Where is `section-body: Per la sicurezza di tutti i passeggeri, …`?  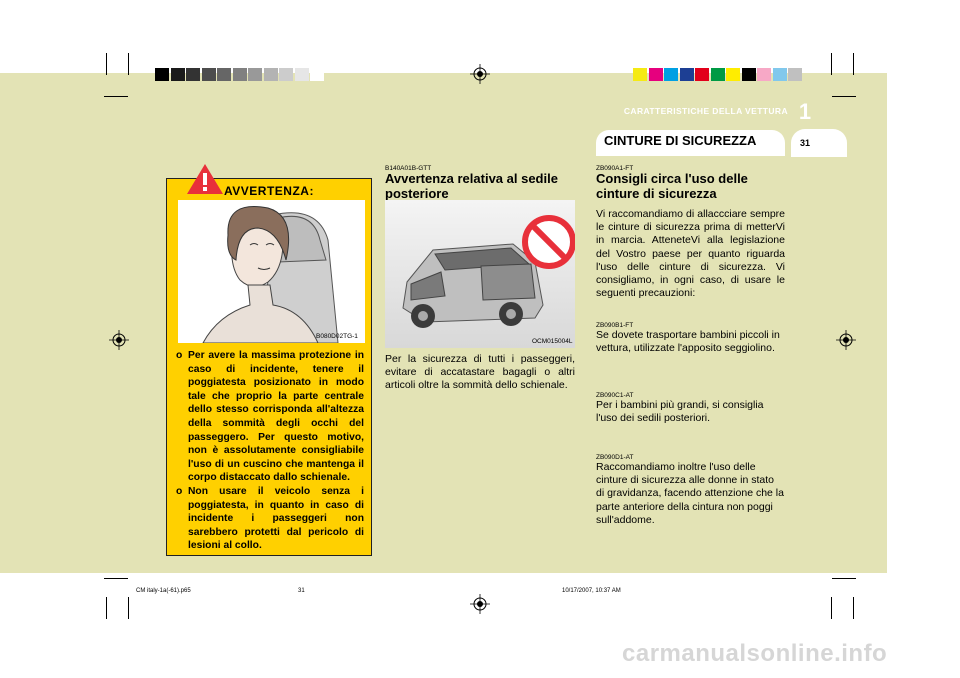 section-body: Per la sicurezza di tutti i passeggeri, … is located at coordinates (480, 372).